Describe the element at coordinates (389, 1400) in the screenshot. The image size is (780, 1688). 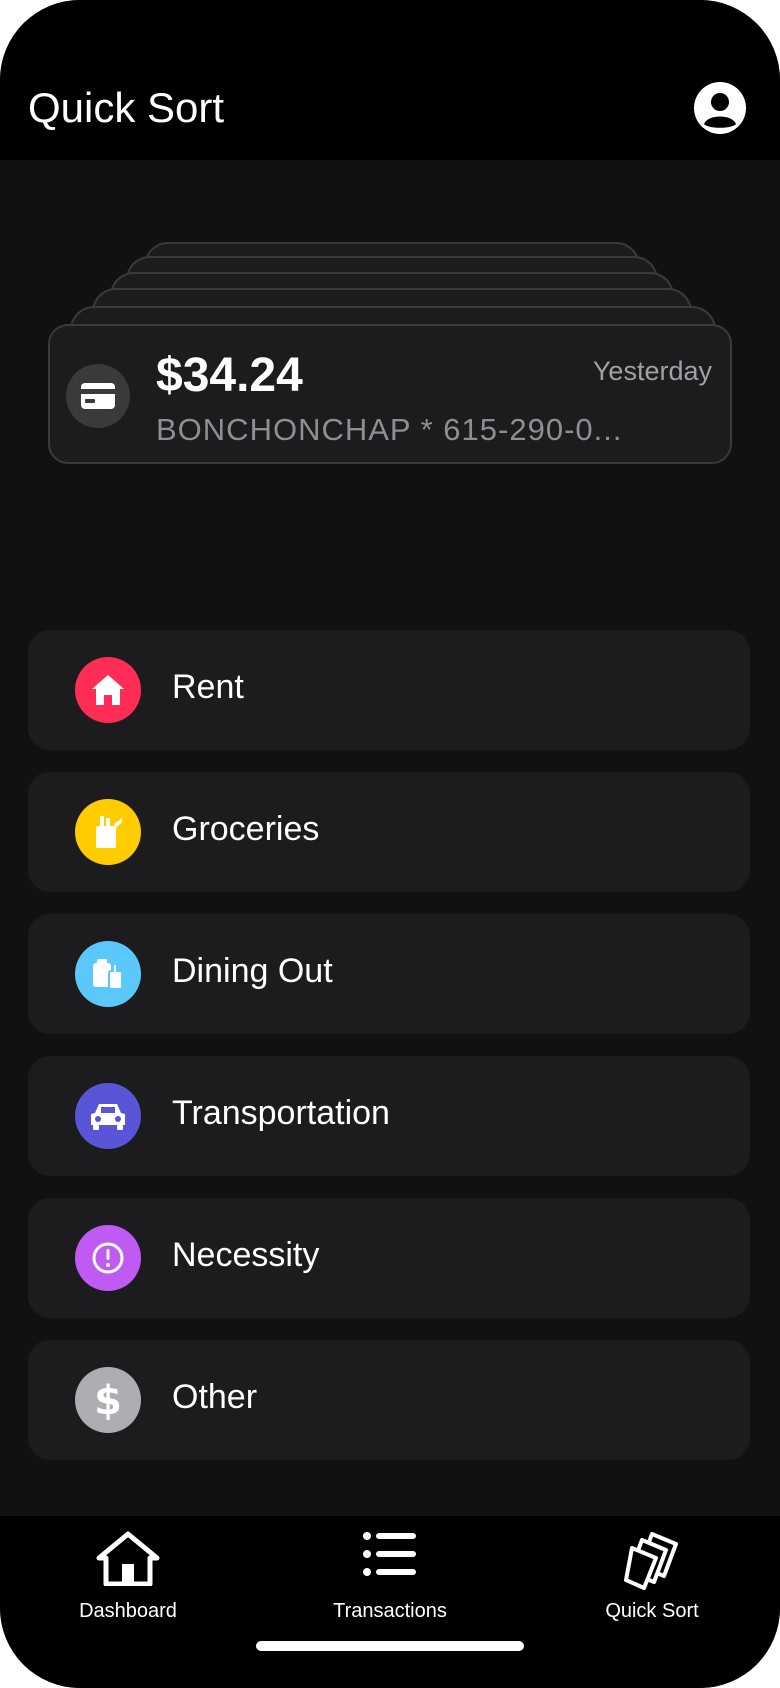
I see `category-other: $ Other` at that location.